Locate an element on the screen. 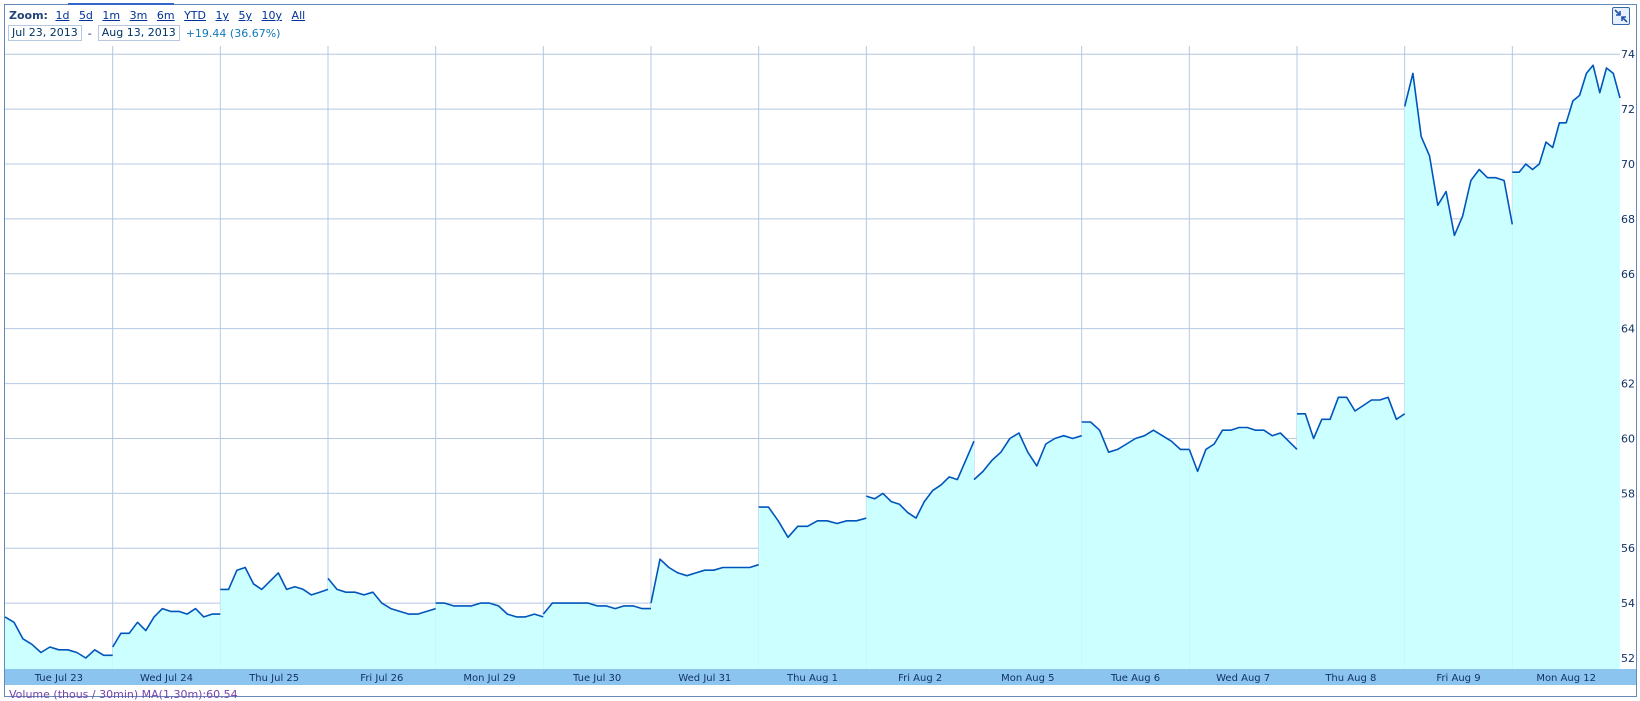 This screenshot has height=701, width=1640. x-tick-label: Tue Jul 23 is located at coordinates (58, 678).